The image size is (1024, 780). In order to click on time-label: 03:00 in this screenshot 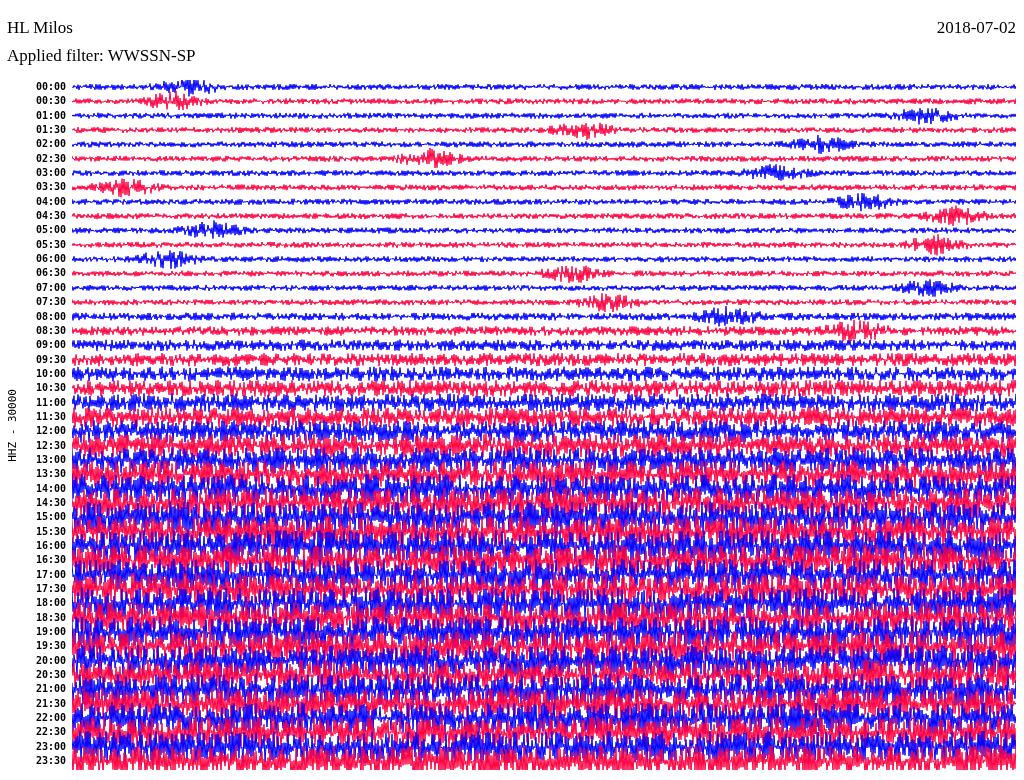, I will do `click(50, 173)`.